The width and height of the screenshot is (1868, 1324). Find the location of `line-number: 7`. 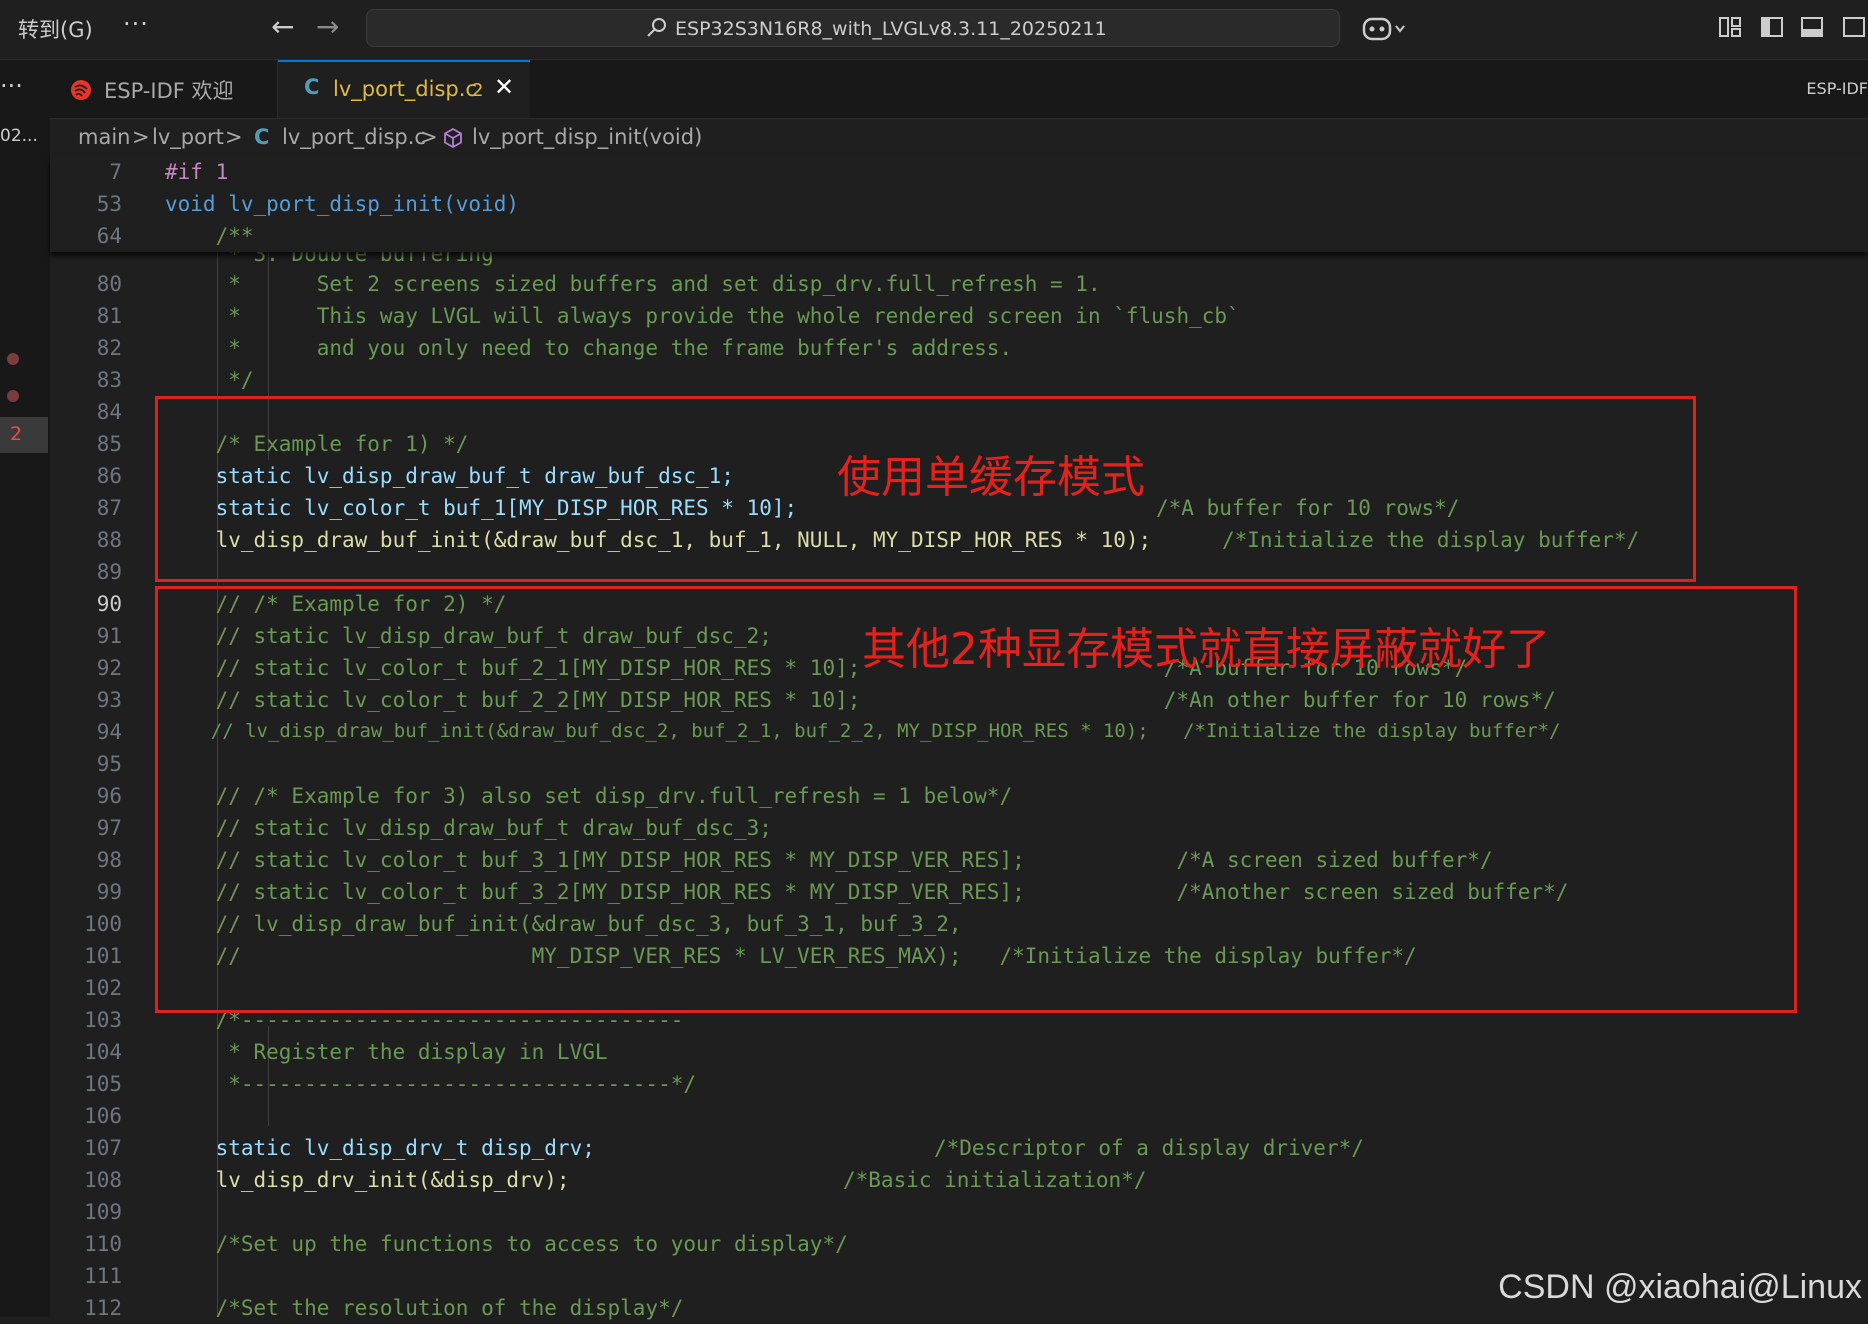

line-number: 7 is located at coordinates (115, 172).